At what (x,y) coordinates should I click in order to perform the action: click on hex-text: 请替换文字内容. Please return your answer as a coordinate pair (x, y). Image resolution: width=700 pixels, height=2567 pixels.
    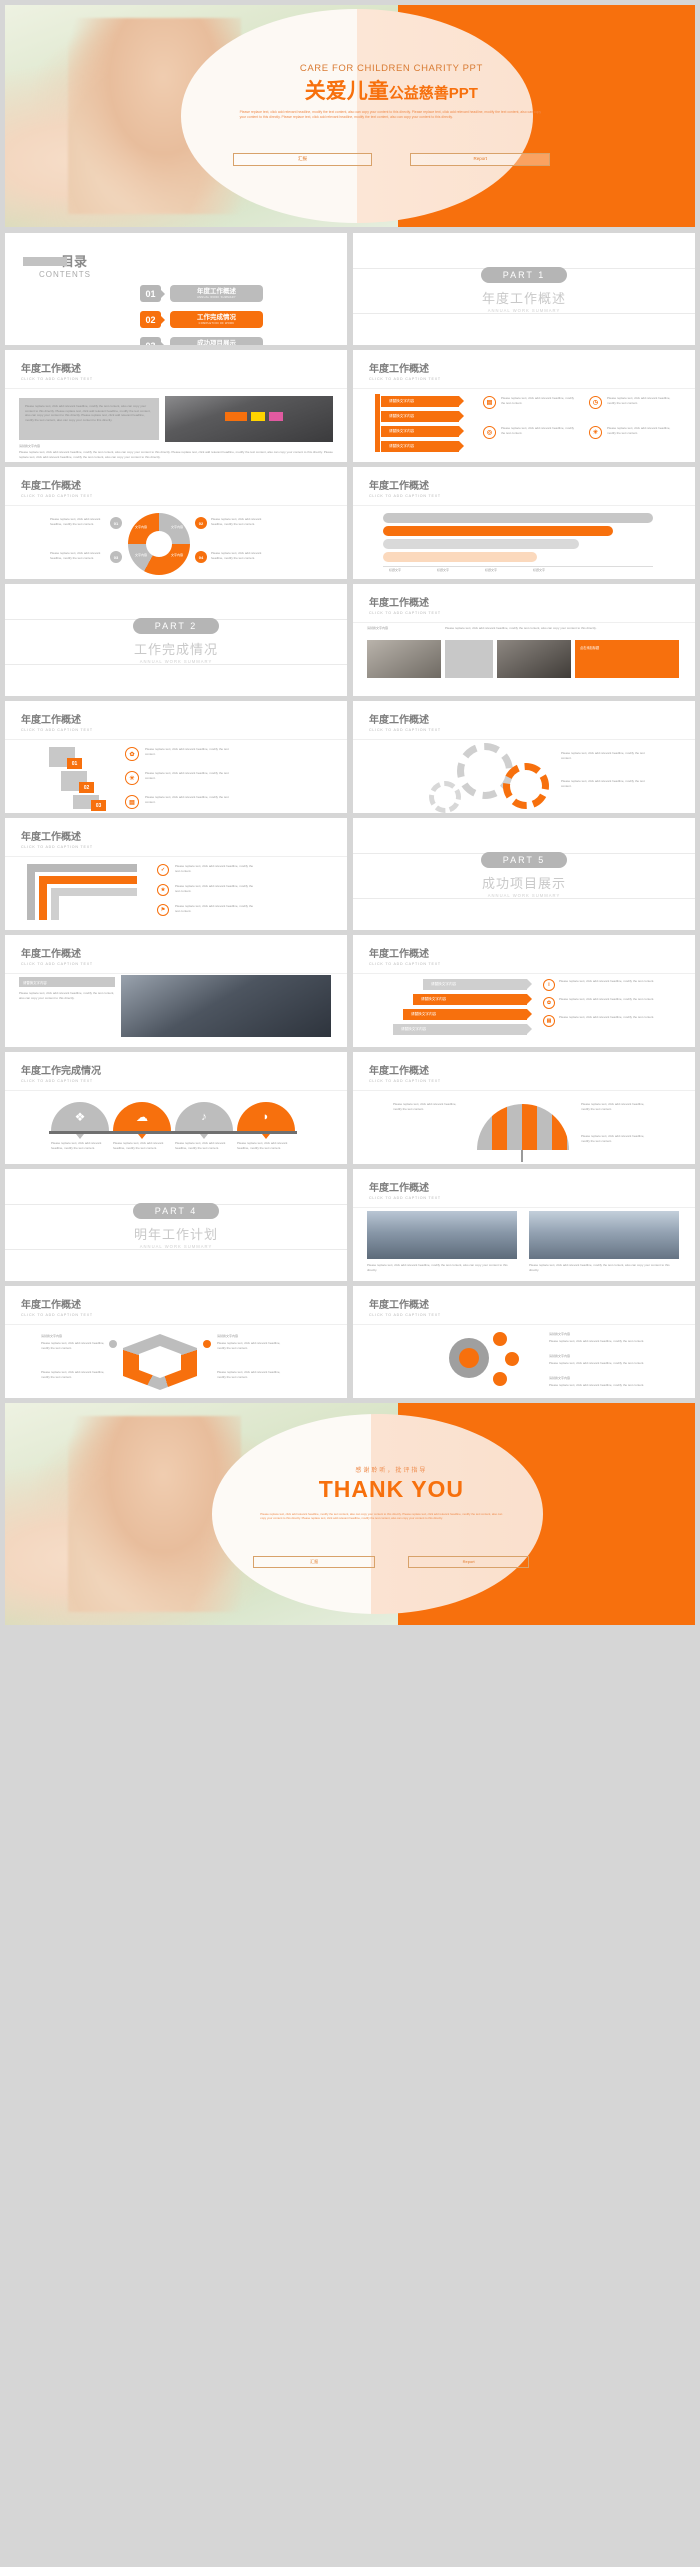
    Looking at the image, I should click on (52, 1336).